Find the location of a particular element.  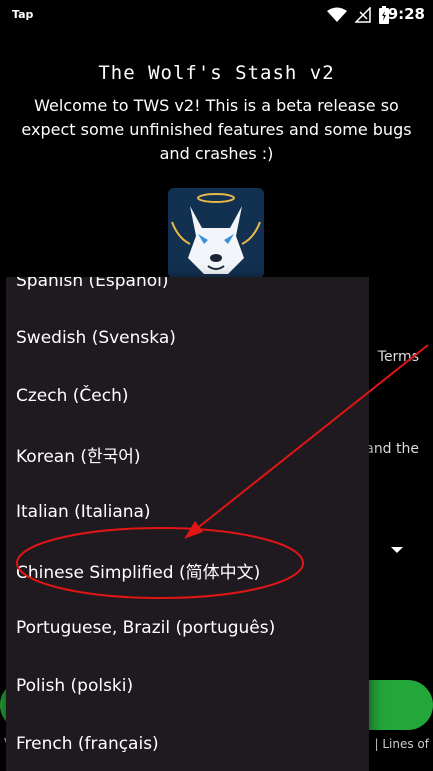

language-option-chinese-simplified: Chinese Simplified (简体中文) is located at coordinates (187, 570).